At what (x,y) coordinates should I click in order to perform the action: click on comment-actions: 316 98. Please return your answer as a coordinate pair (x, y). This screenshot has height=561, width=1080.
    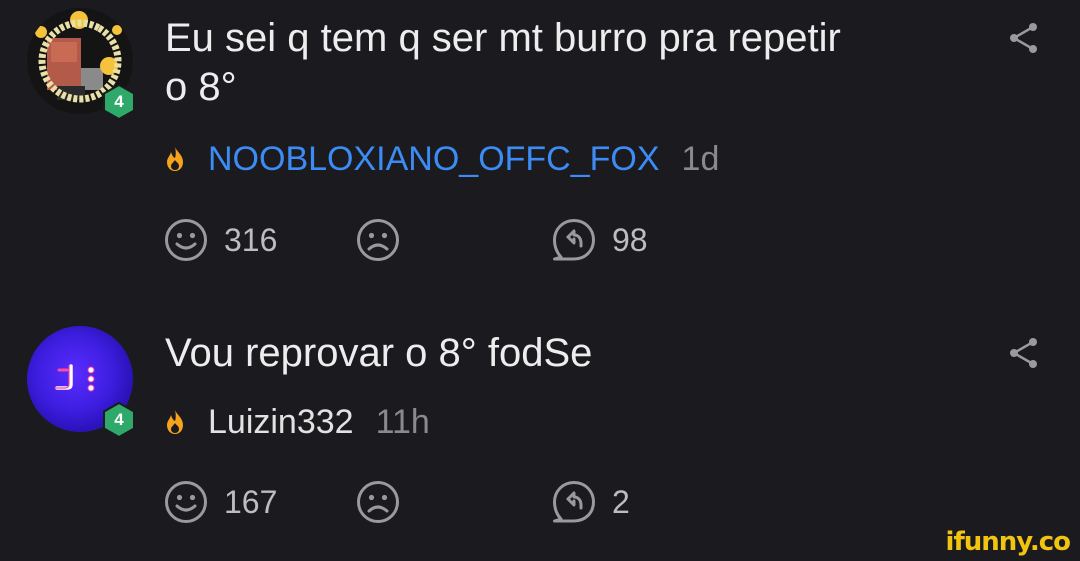
    Looking at the image, I should click on (444, 240).